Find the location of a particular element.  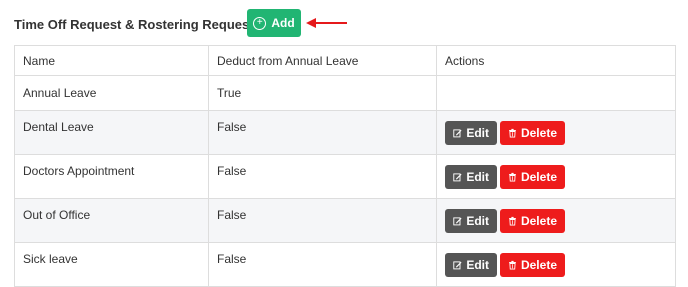

plus-circle-icon: + is located at coordinates (260, 23).